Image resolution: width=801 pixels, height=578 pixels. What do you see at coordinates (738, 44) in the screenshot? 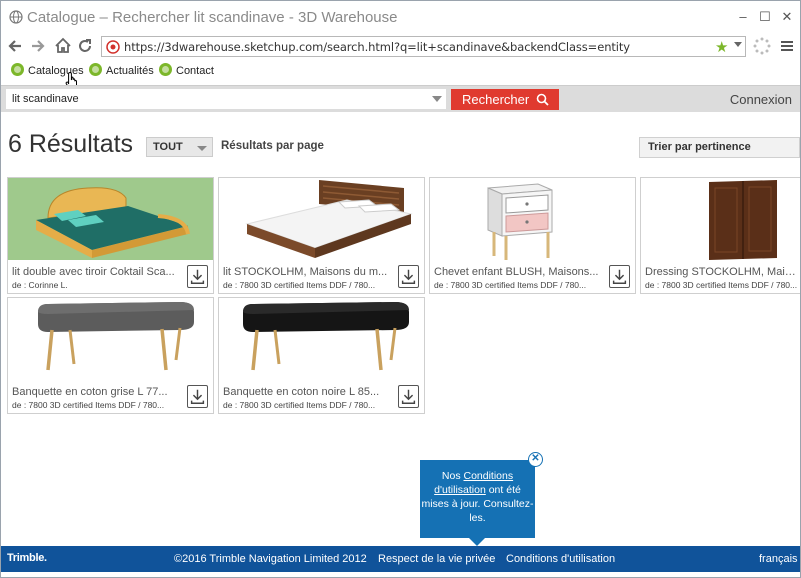
I see `url-dropdown-icon` at bounding box center [738, 44].